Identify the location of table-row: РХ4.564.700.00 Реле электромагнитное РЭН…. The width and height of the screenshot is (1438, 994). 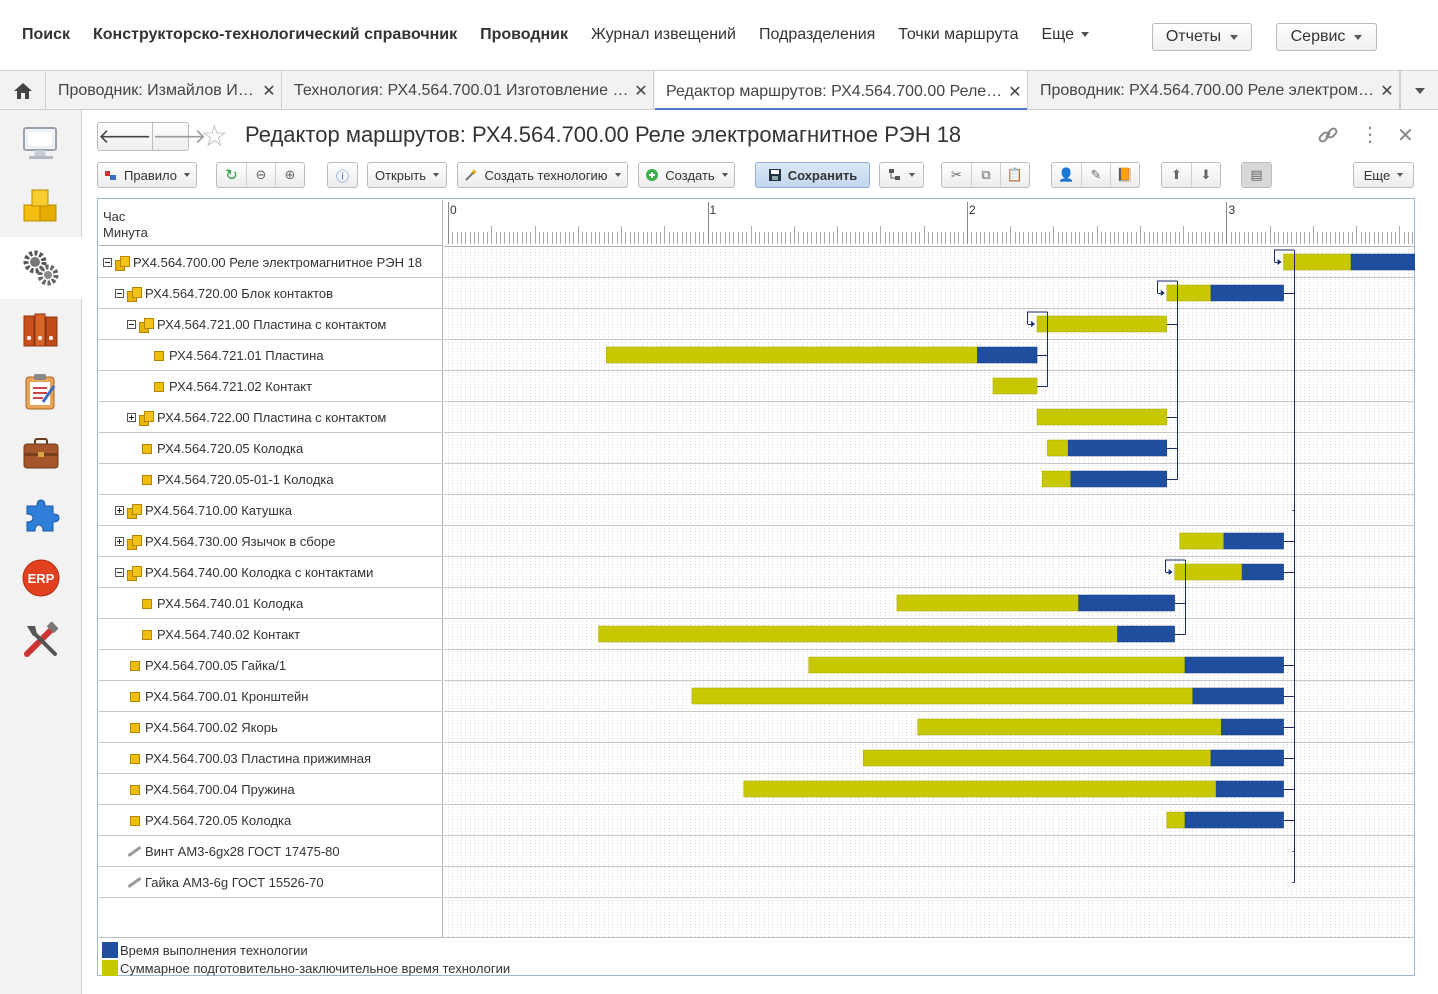
(271, 262).